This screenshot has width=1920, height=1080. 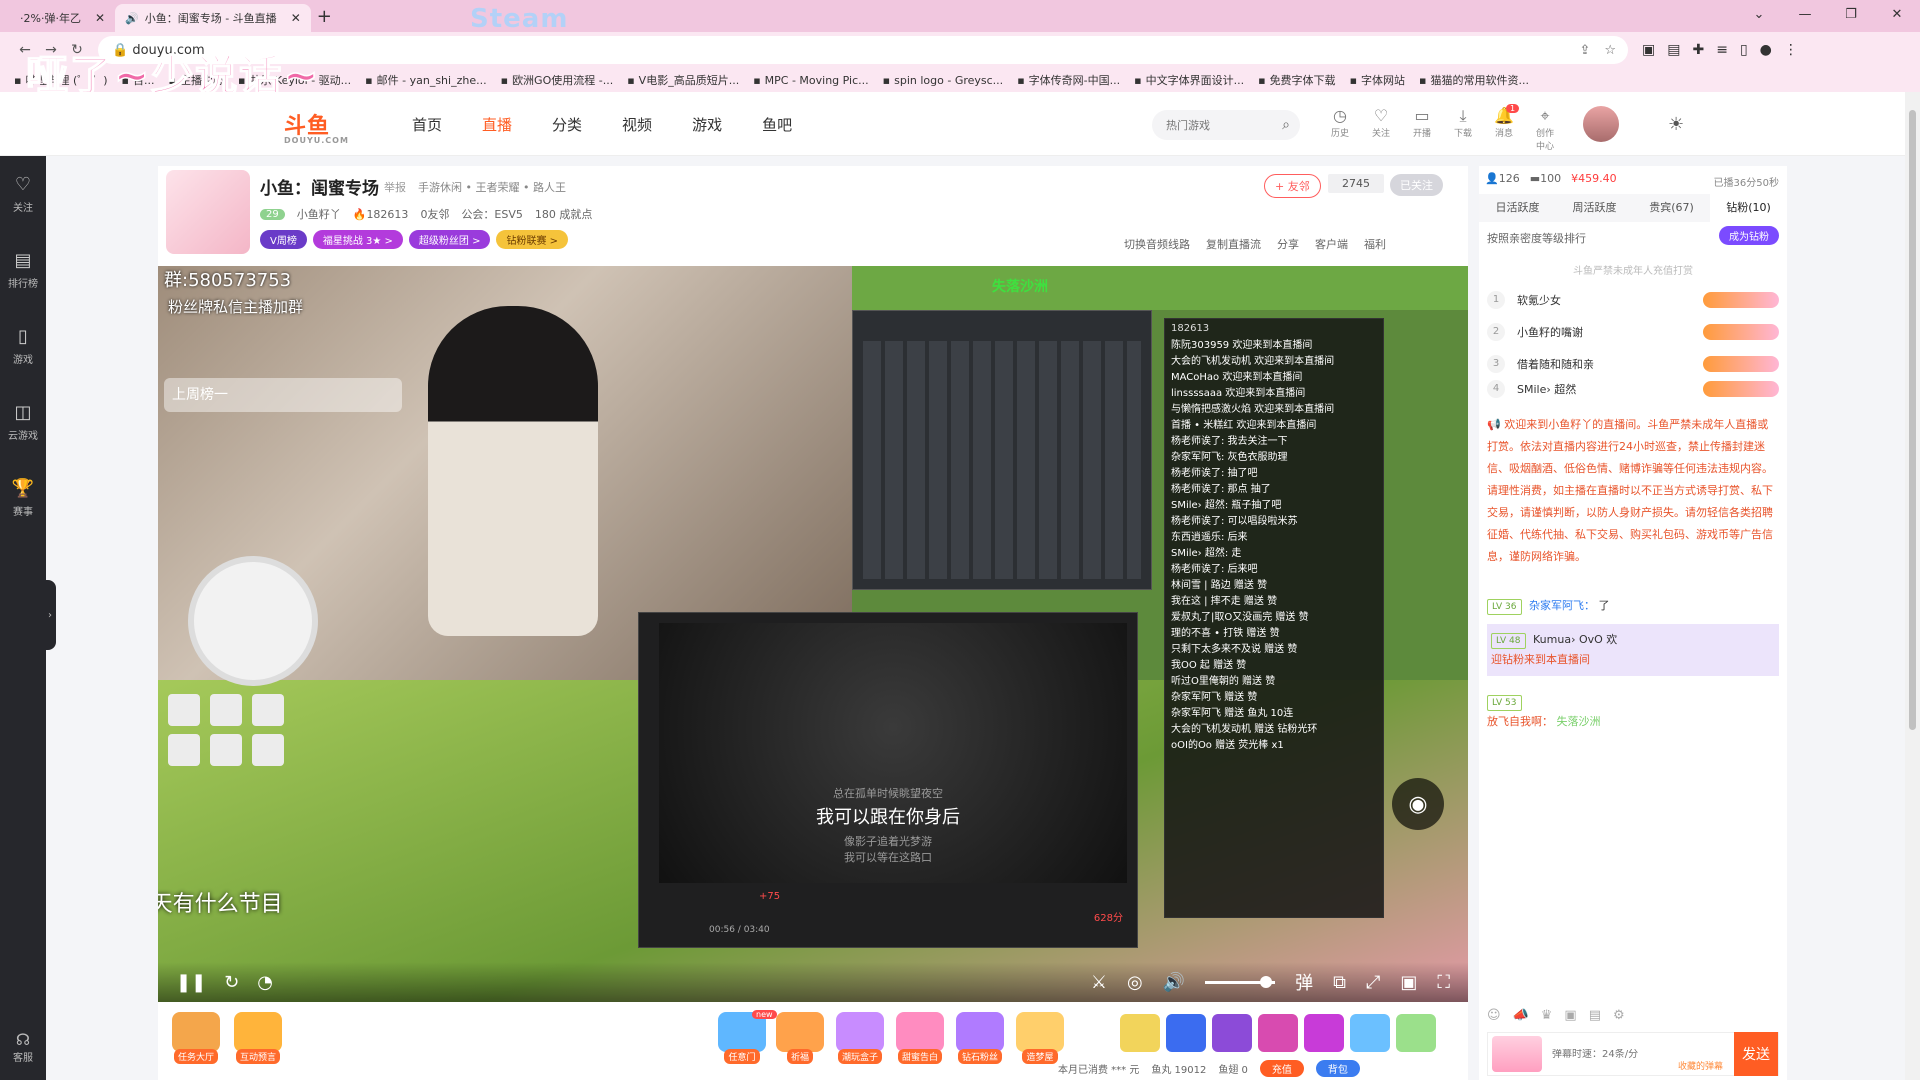 What do you see at coordinates (324, 16) in the screenshot?
I see `new-tab-button: +` at bounding box center [324, 16].